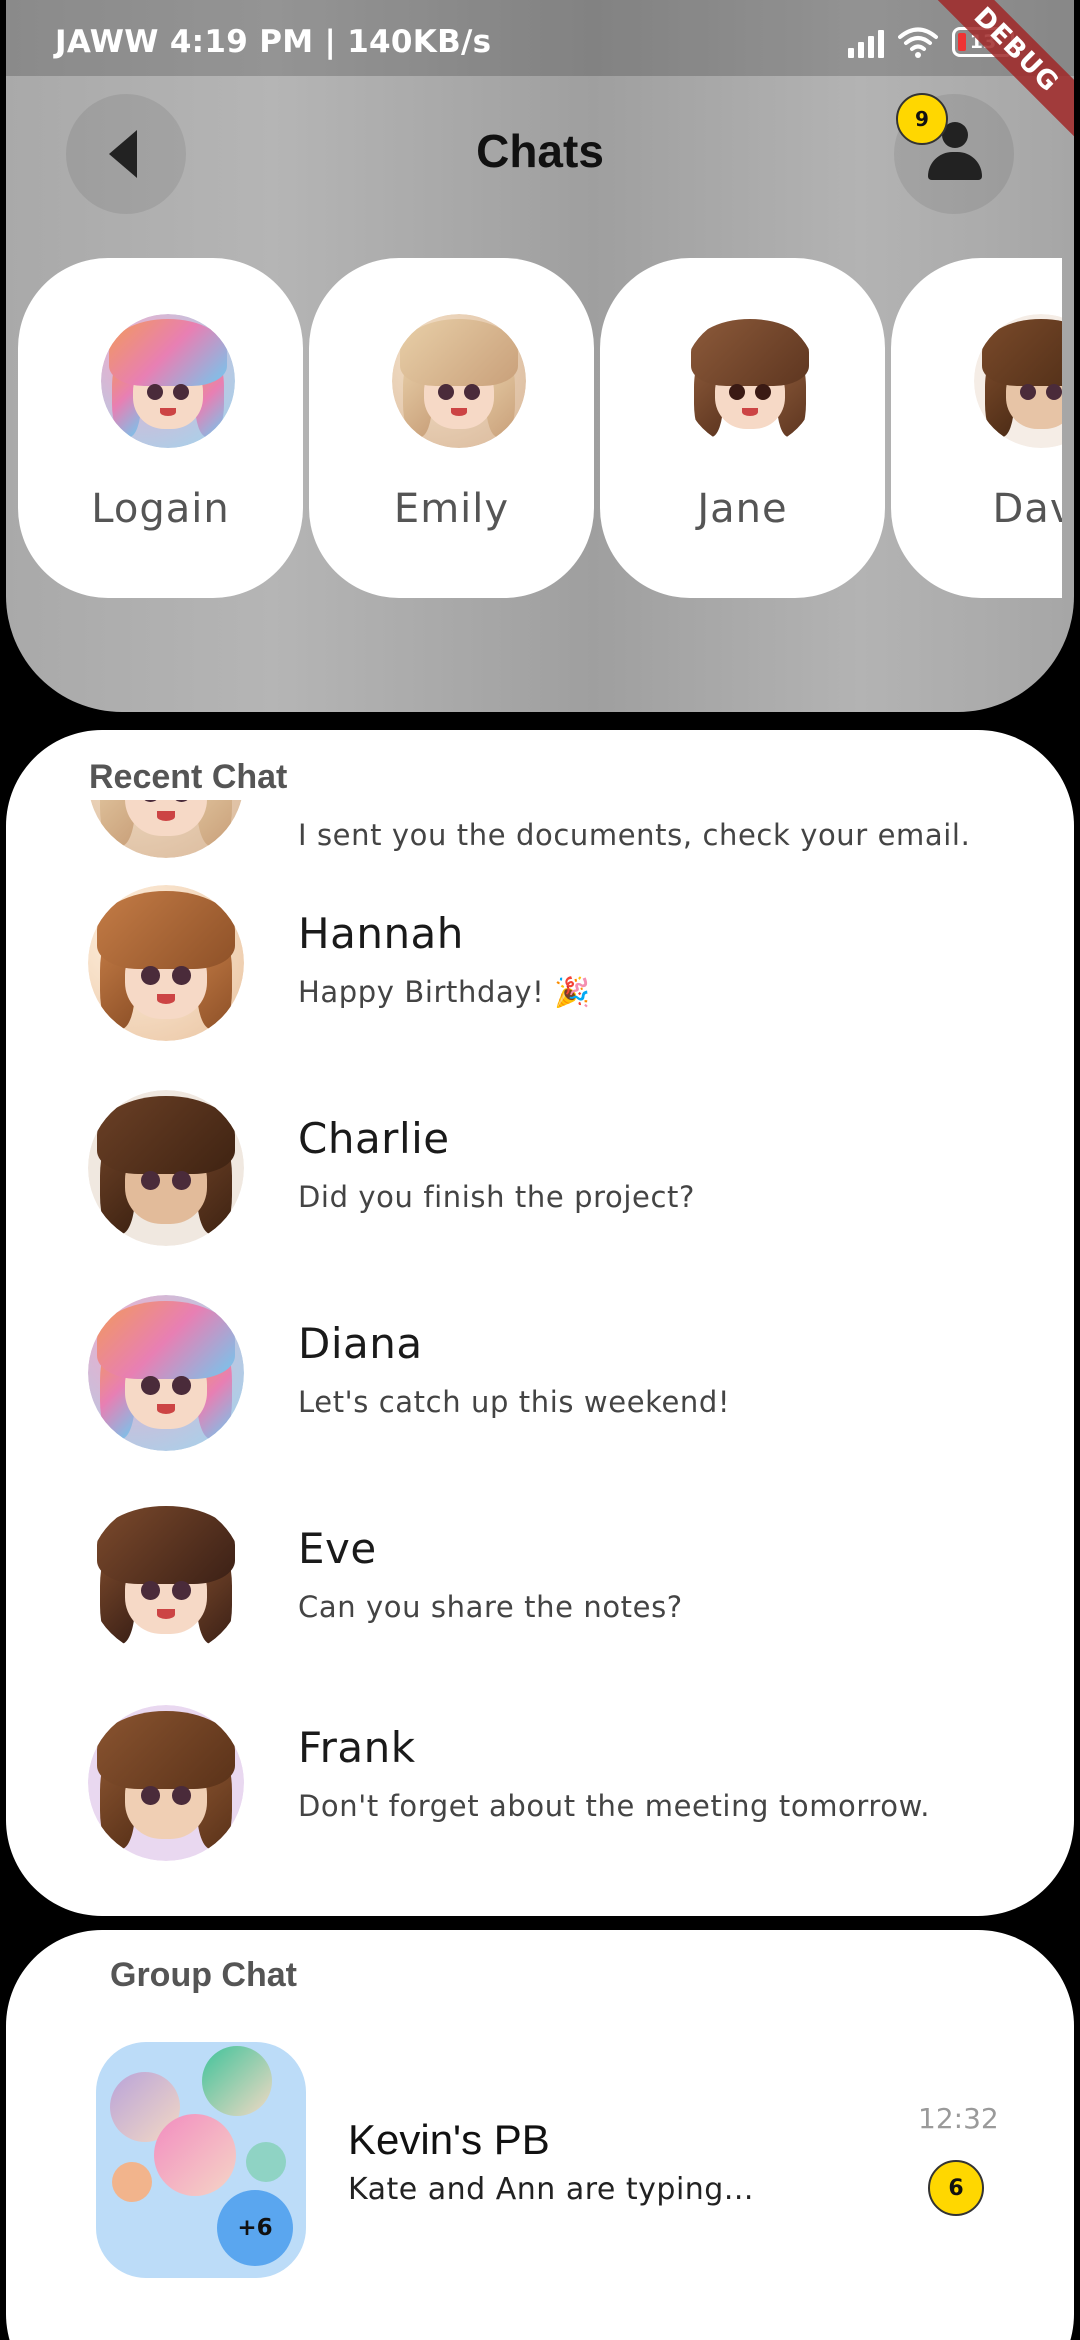  I want to click on group-avatar: +6, so click(201, 2160).